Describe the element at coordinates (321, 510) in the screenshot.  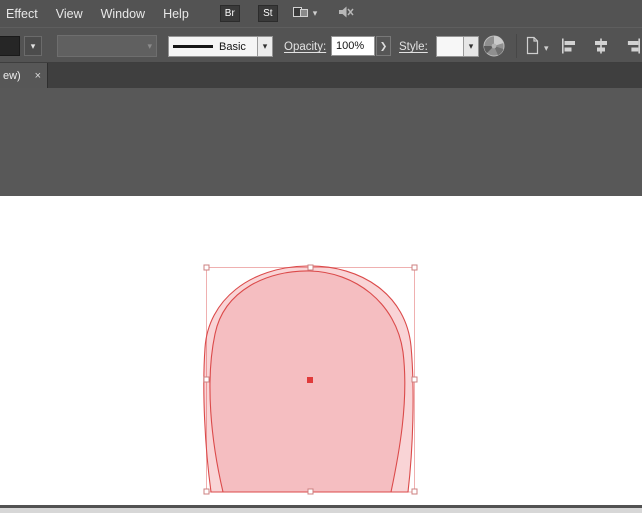
I see `scrollbar-track` at that location.